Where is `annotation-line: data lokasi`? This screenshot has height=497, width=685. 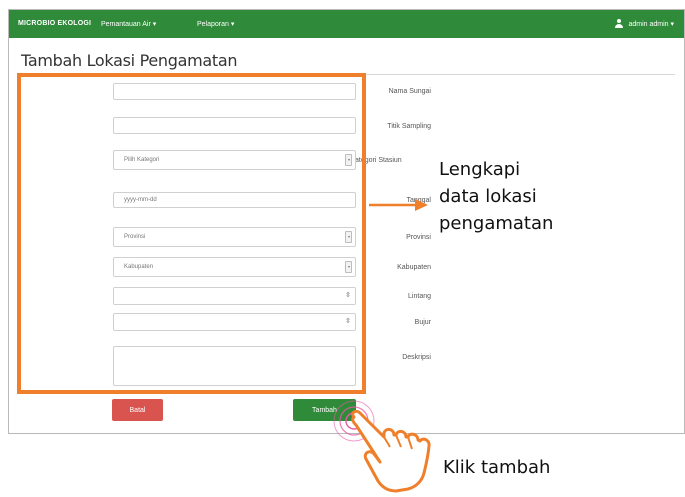
annotation-line: data lokasi is located at coordinates (488, 196).